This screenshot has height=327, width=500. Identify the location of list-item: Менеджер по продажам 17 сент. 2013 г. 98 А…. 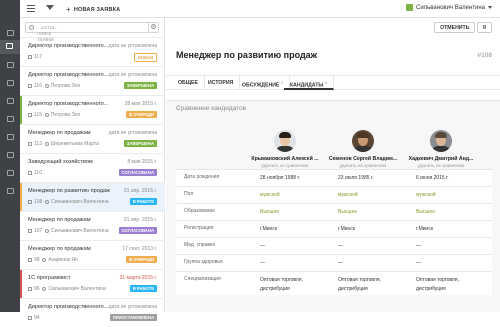
(92, 254).